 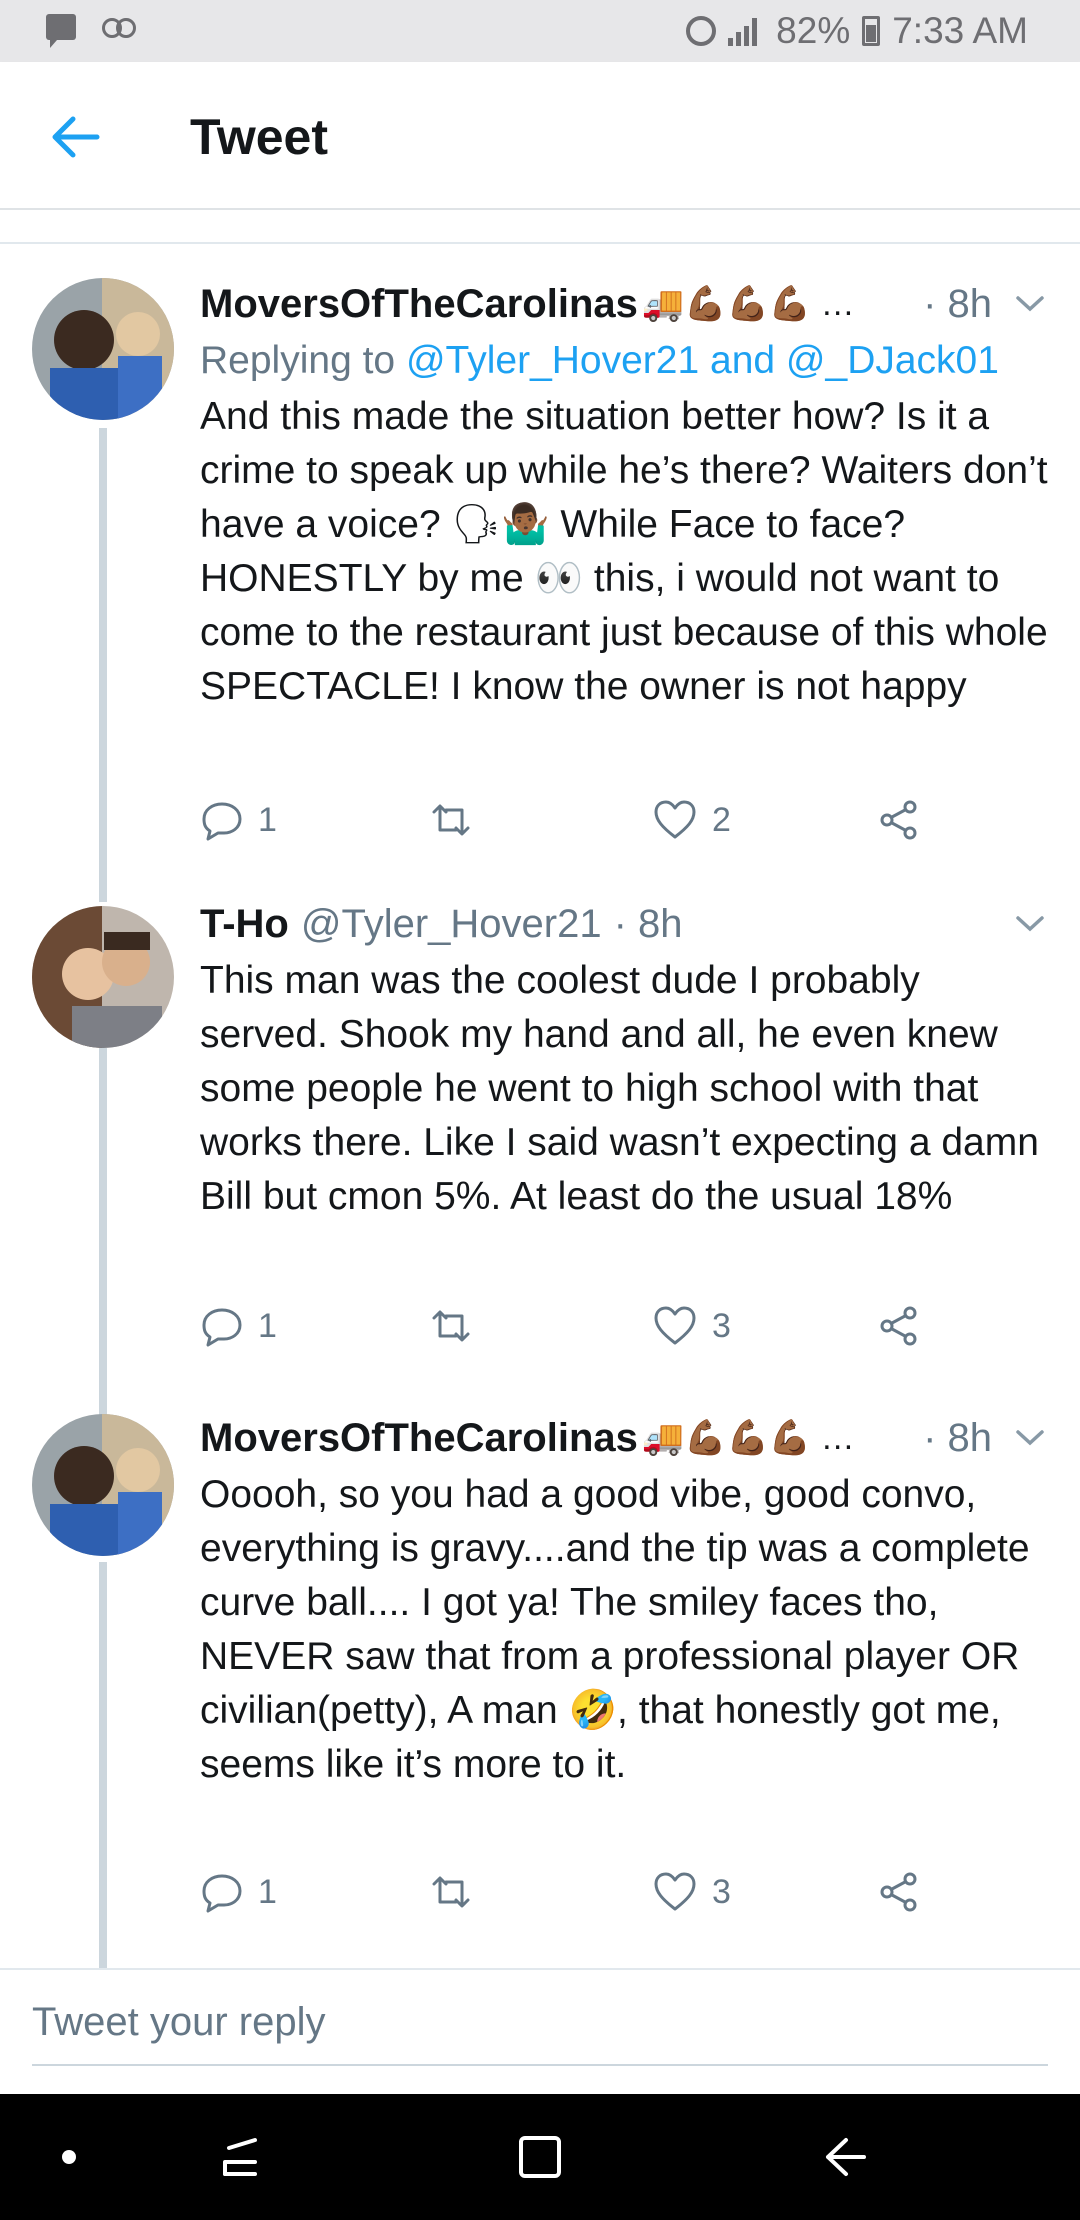 I want to click on home-icon, so click(x=540, y=2157).